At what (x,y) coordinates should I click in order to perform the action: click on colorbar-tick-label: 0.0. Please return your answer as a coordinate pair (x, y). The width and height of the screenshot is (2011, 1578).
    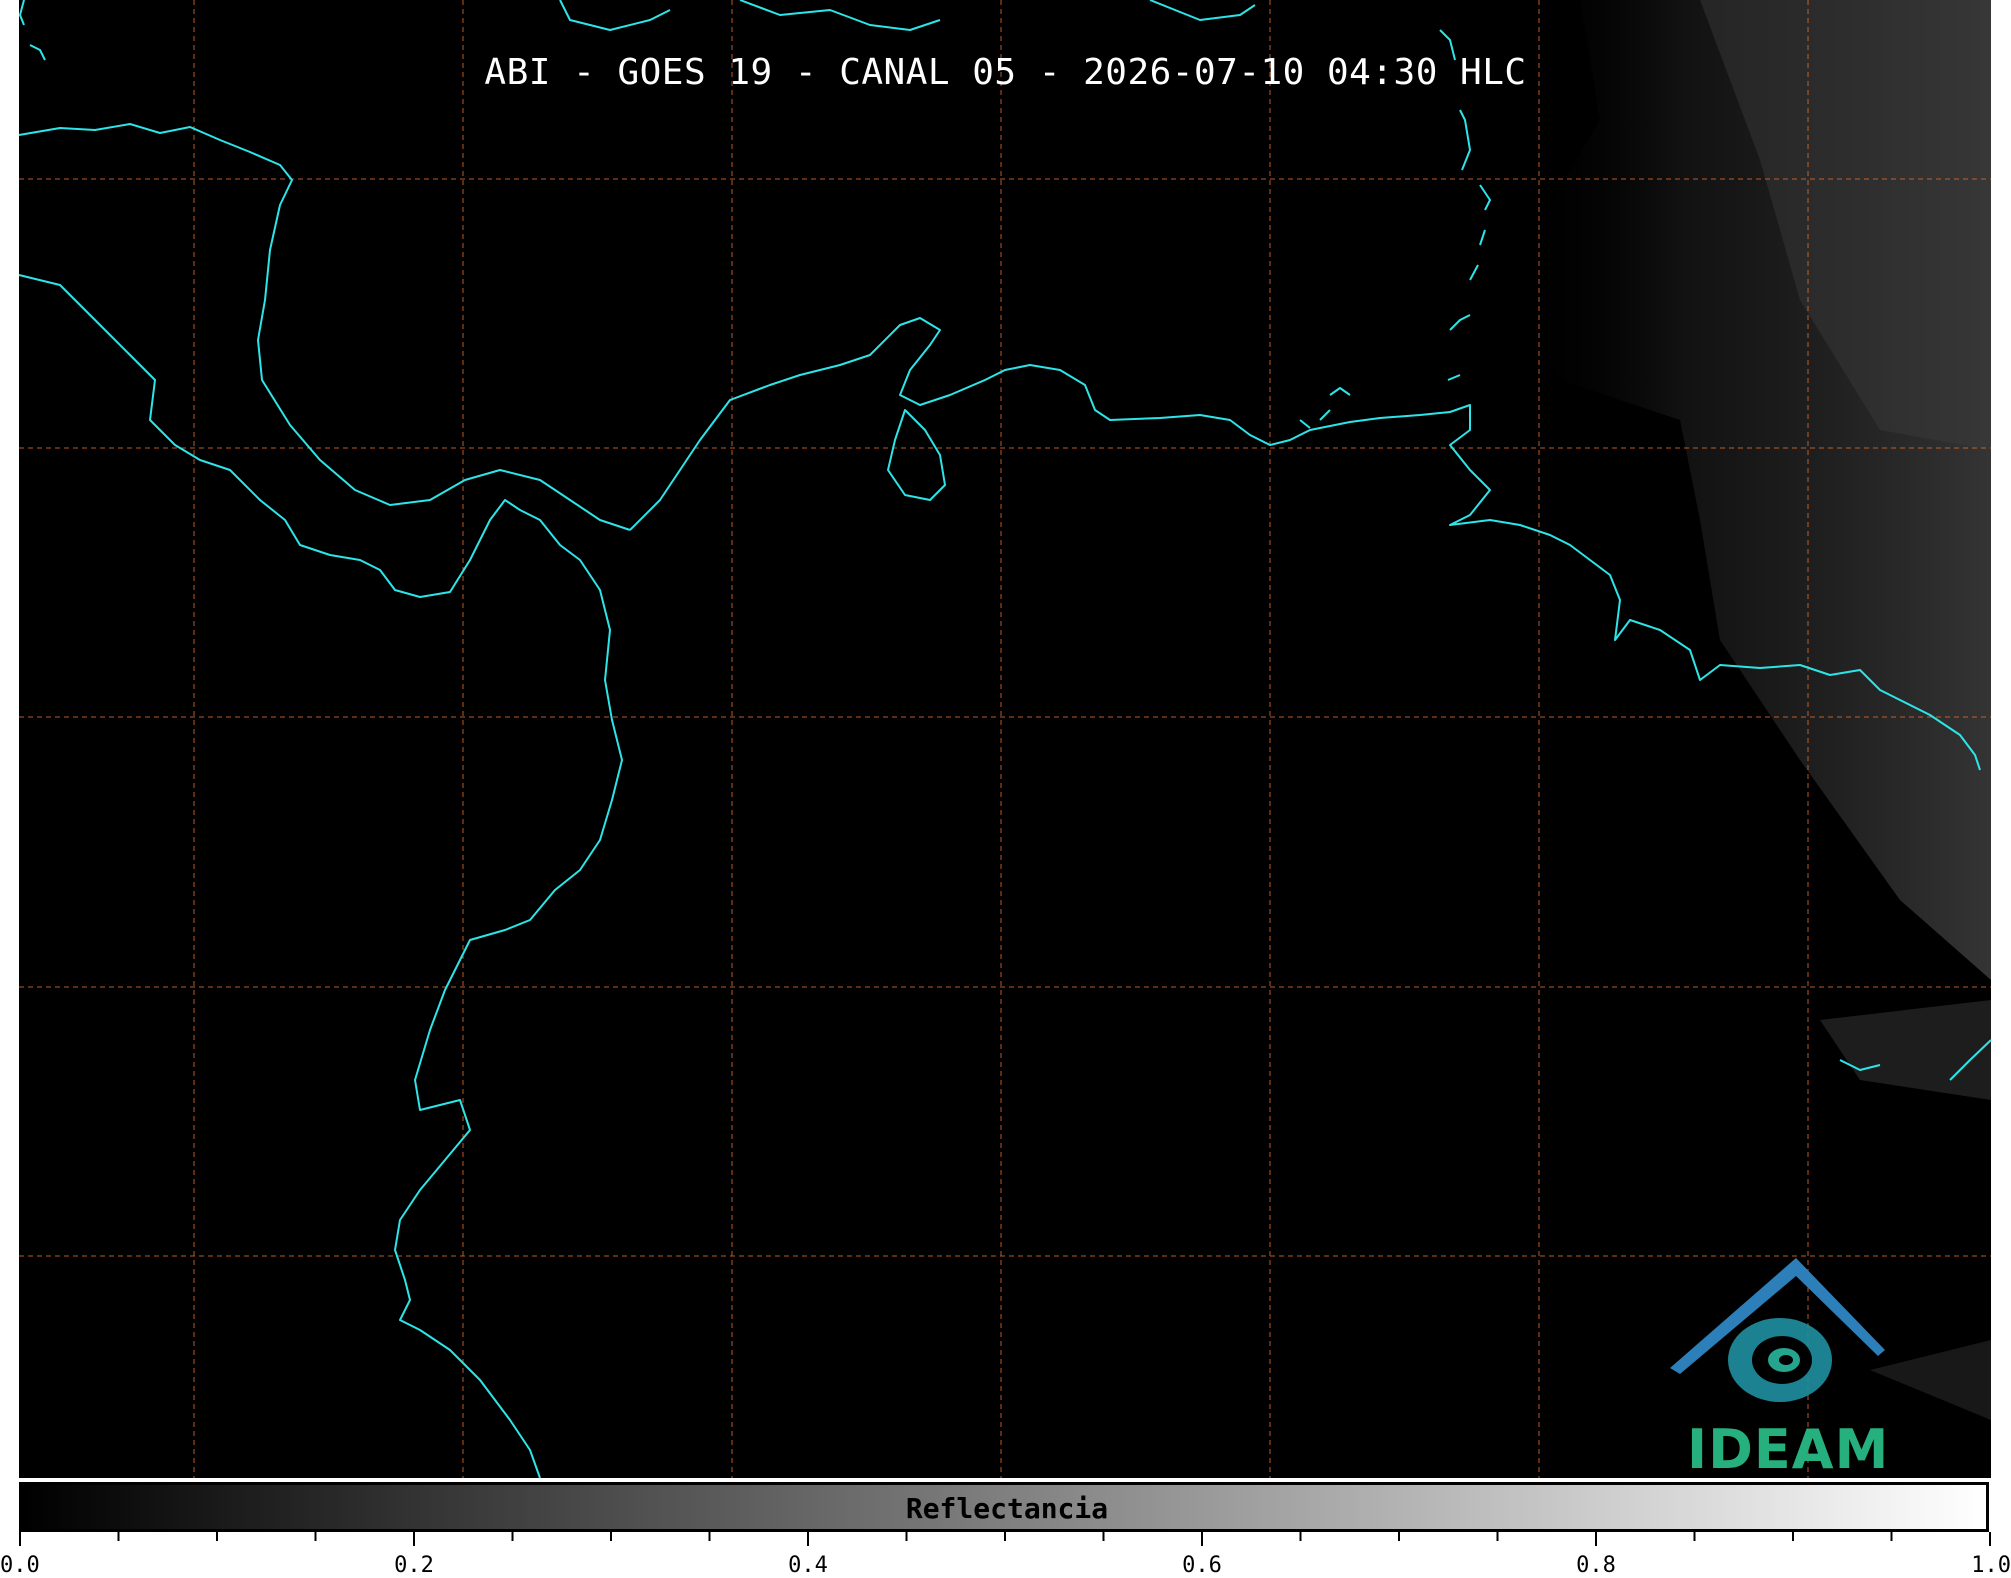
    Looking at the image, I should click on (20, 1565).